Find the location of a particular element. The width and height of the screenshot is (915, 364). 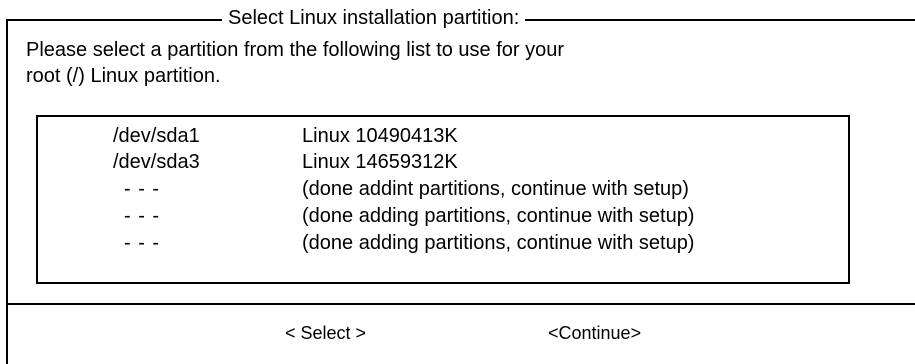

continue-button: <Continue> is located at coordinates (594, 333).